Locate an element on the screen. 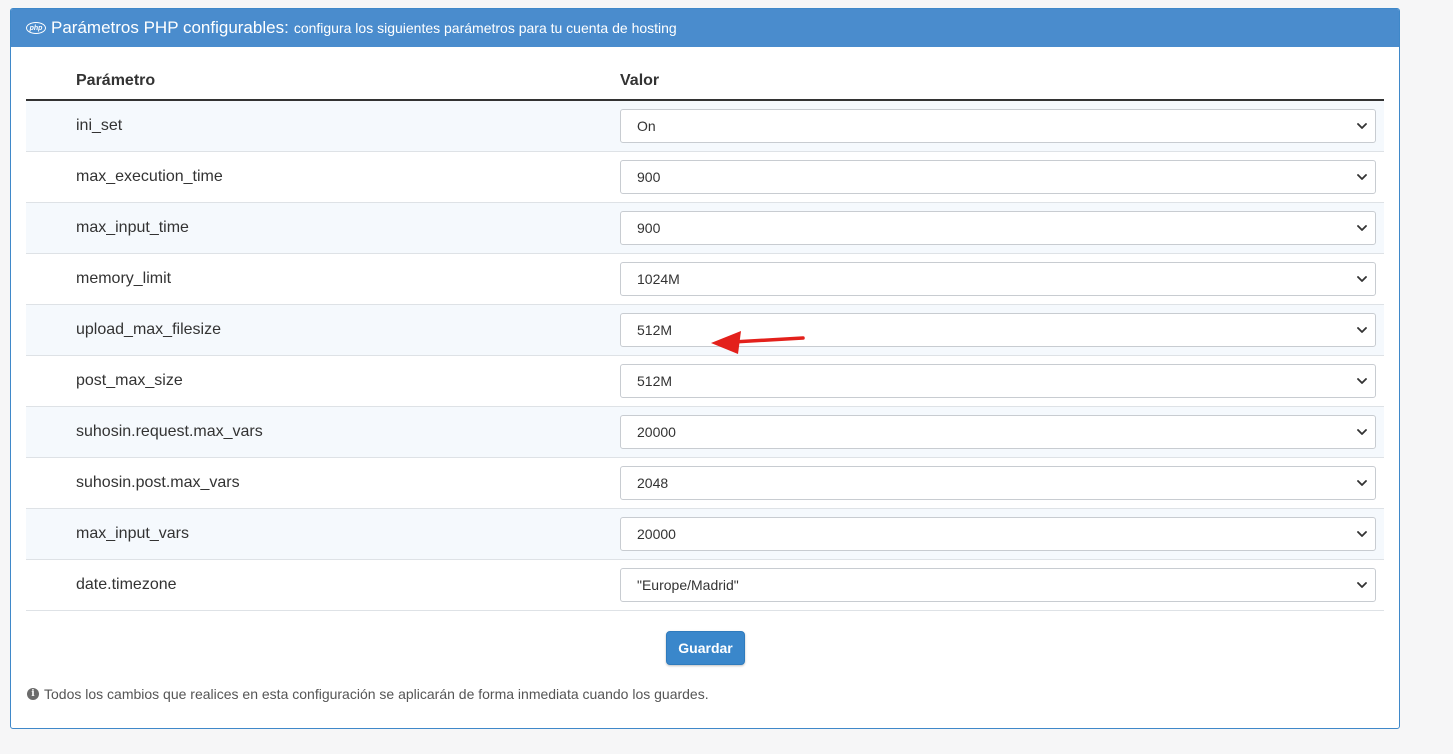 The image size is (1453, 754). annotation-arrow is located at coordinates (758, 342).